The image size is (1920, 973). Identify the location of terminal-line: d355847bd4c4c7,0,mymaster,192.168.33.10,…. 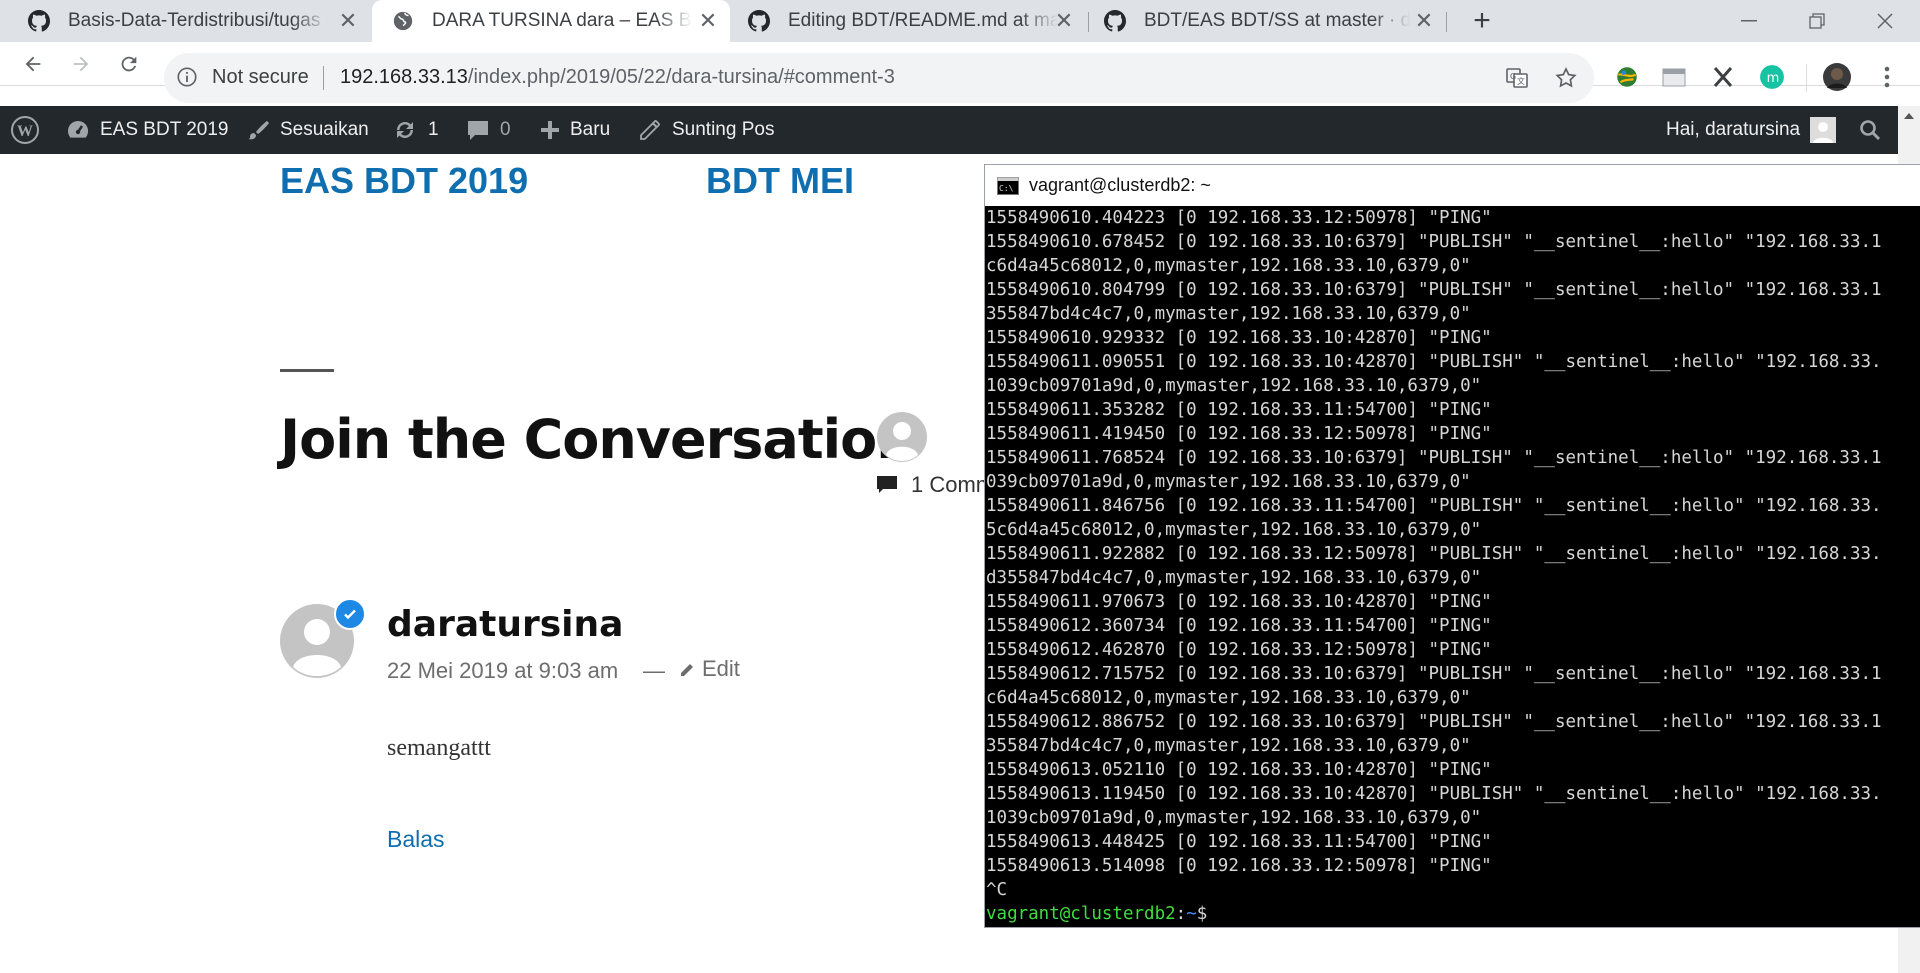
(1234, 578).